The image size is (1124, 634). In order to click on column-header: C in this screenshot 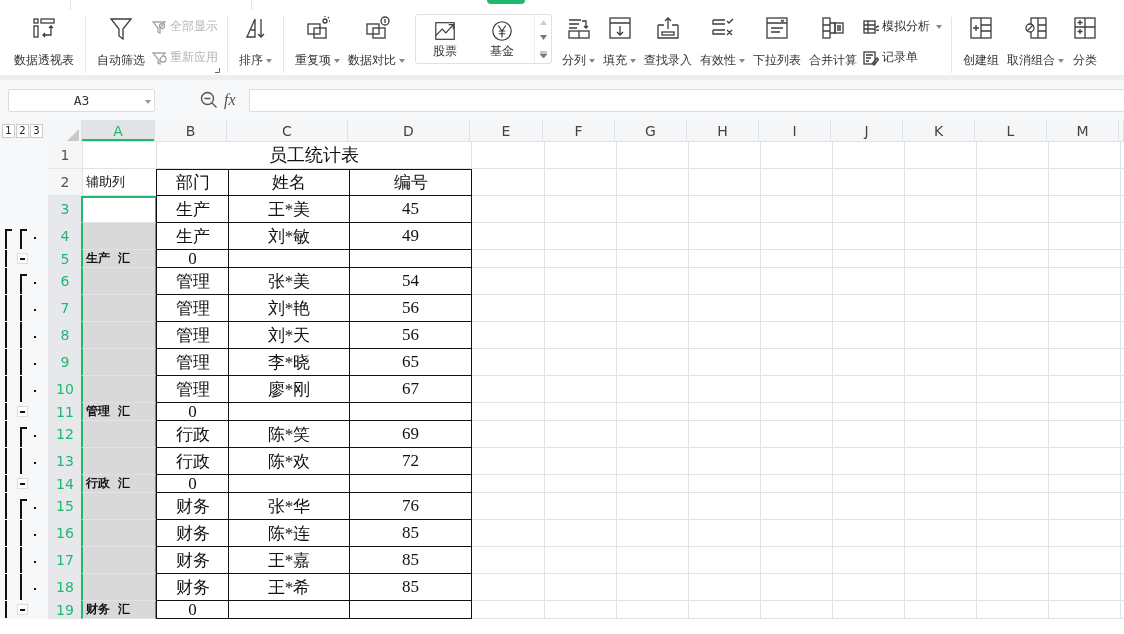, I will do `click(287, 131)`.